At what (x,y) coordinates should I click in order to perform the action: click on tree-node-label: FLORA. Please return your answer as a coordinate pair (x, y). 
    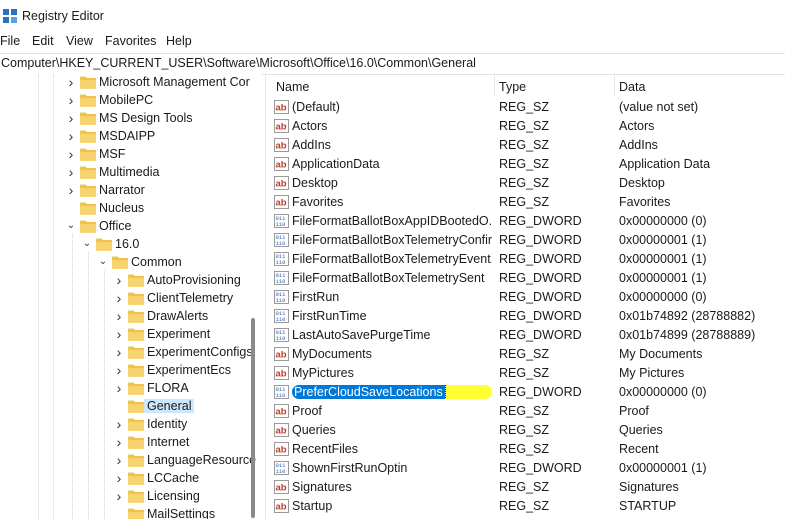
    Looking at the image, I should click on (168, 388).